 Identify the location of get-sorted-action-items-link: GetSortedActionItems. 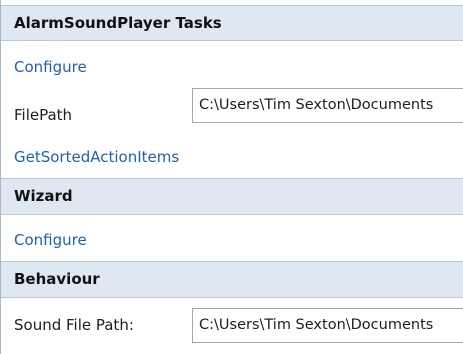
(96, 157).